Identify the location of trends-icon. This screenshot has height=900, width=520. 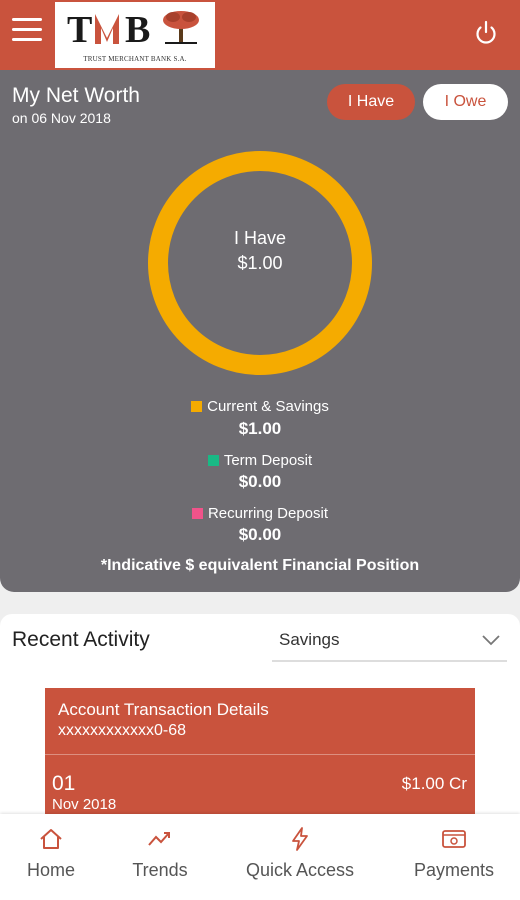
(159, 839).